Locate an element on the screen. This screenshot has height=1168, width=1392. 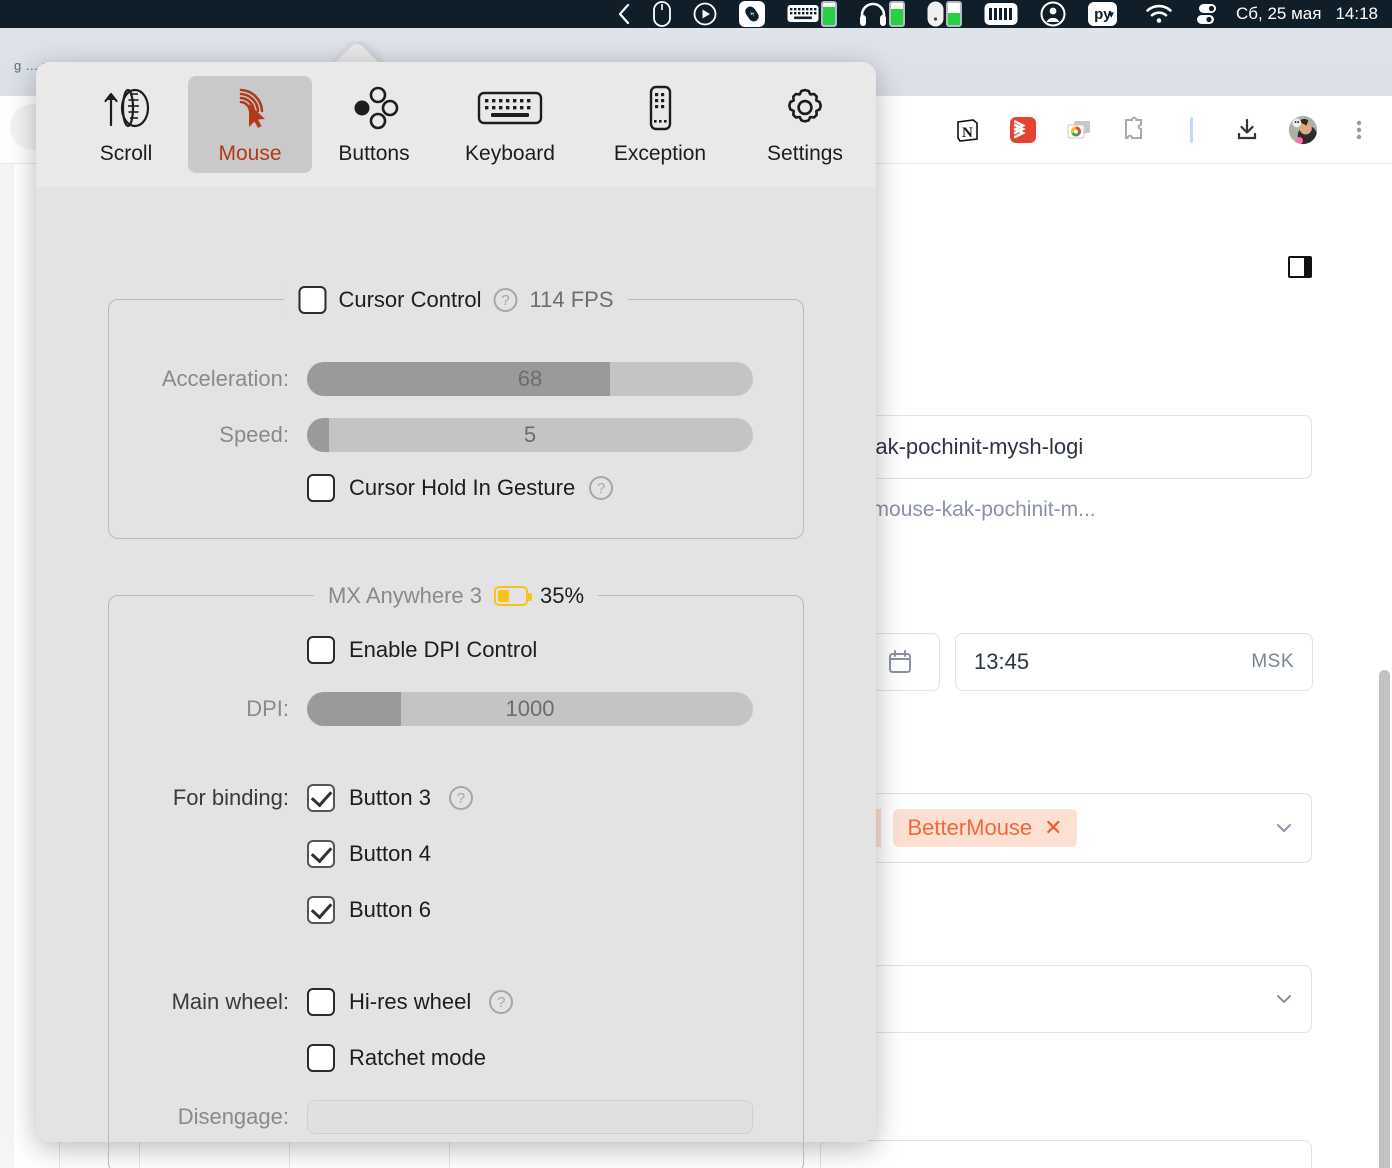
headphones-battery-icon is located at coordinates (882, 14).